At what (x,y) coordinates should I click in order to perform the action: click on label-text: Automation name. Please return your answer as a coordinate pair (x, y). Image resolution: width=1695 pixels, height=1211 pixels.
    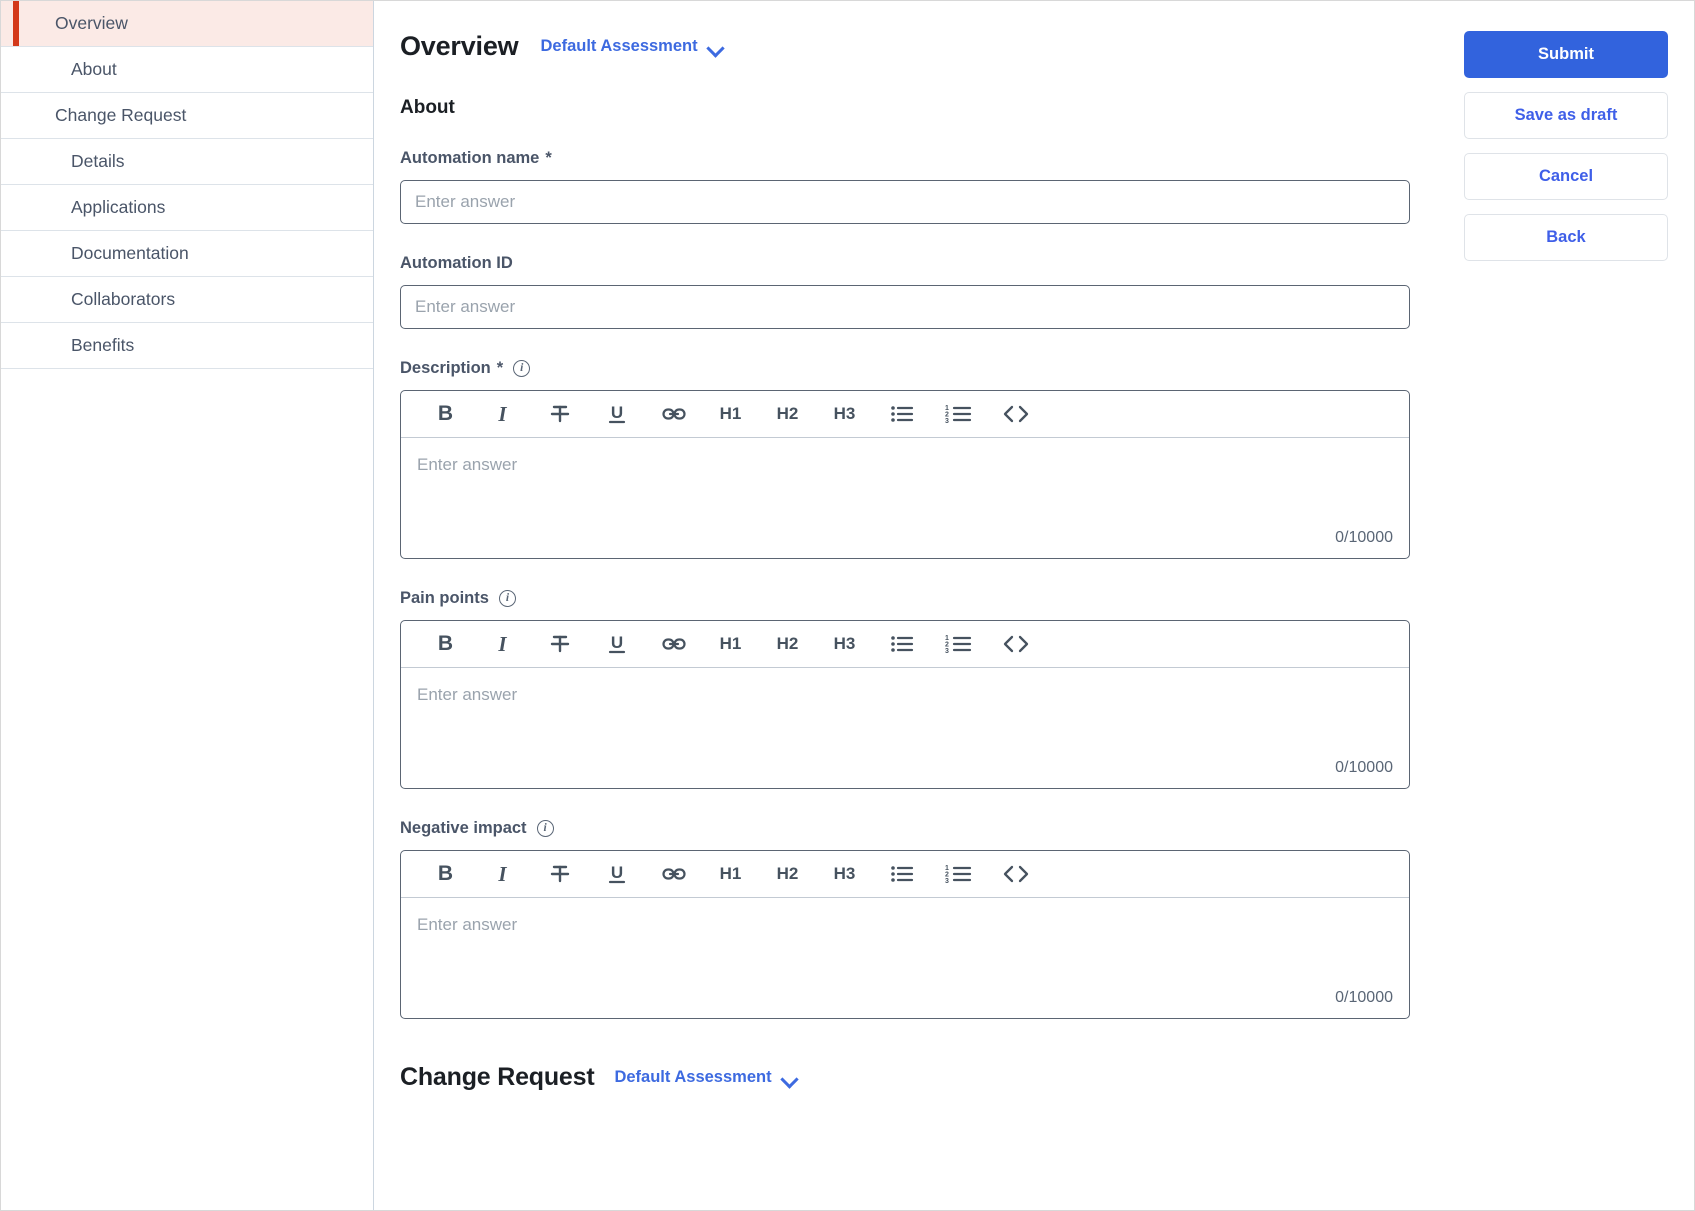
    Looking at the image, I should click on (470, 158).